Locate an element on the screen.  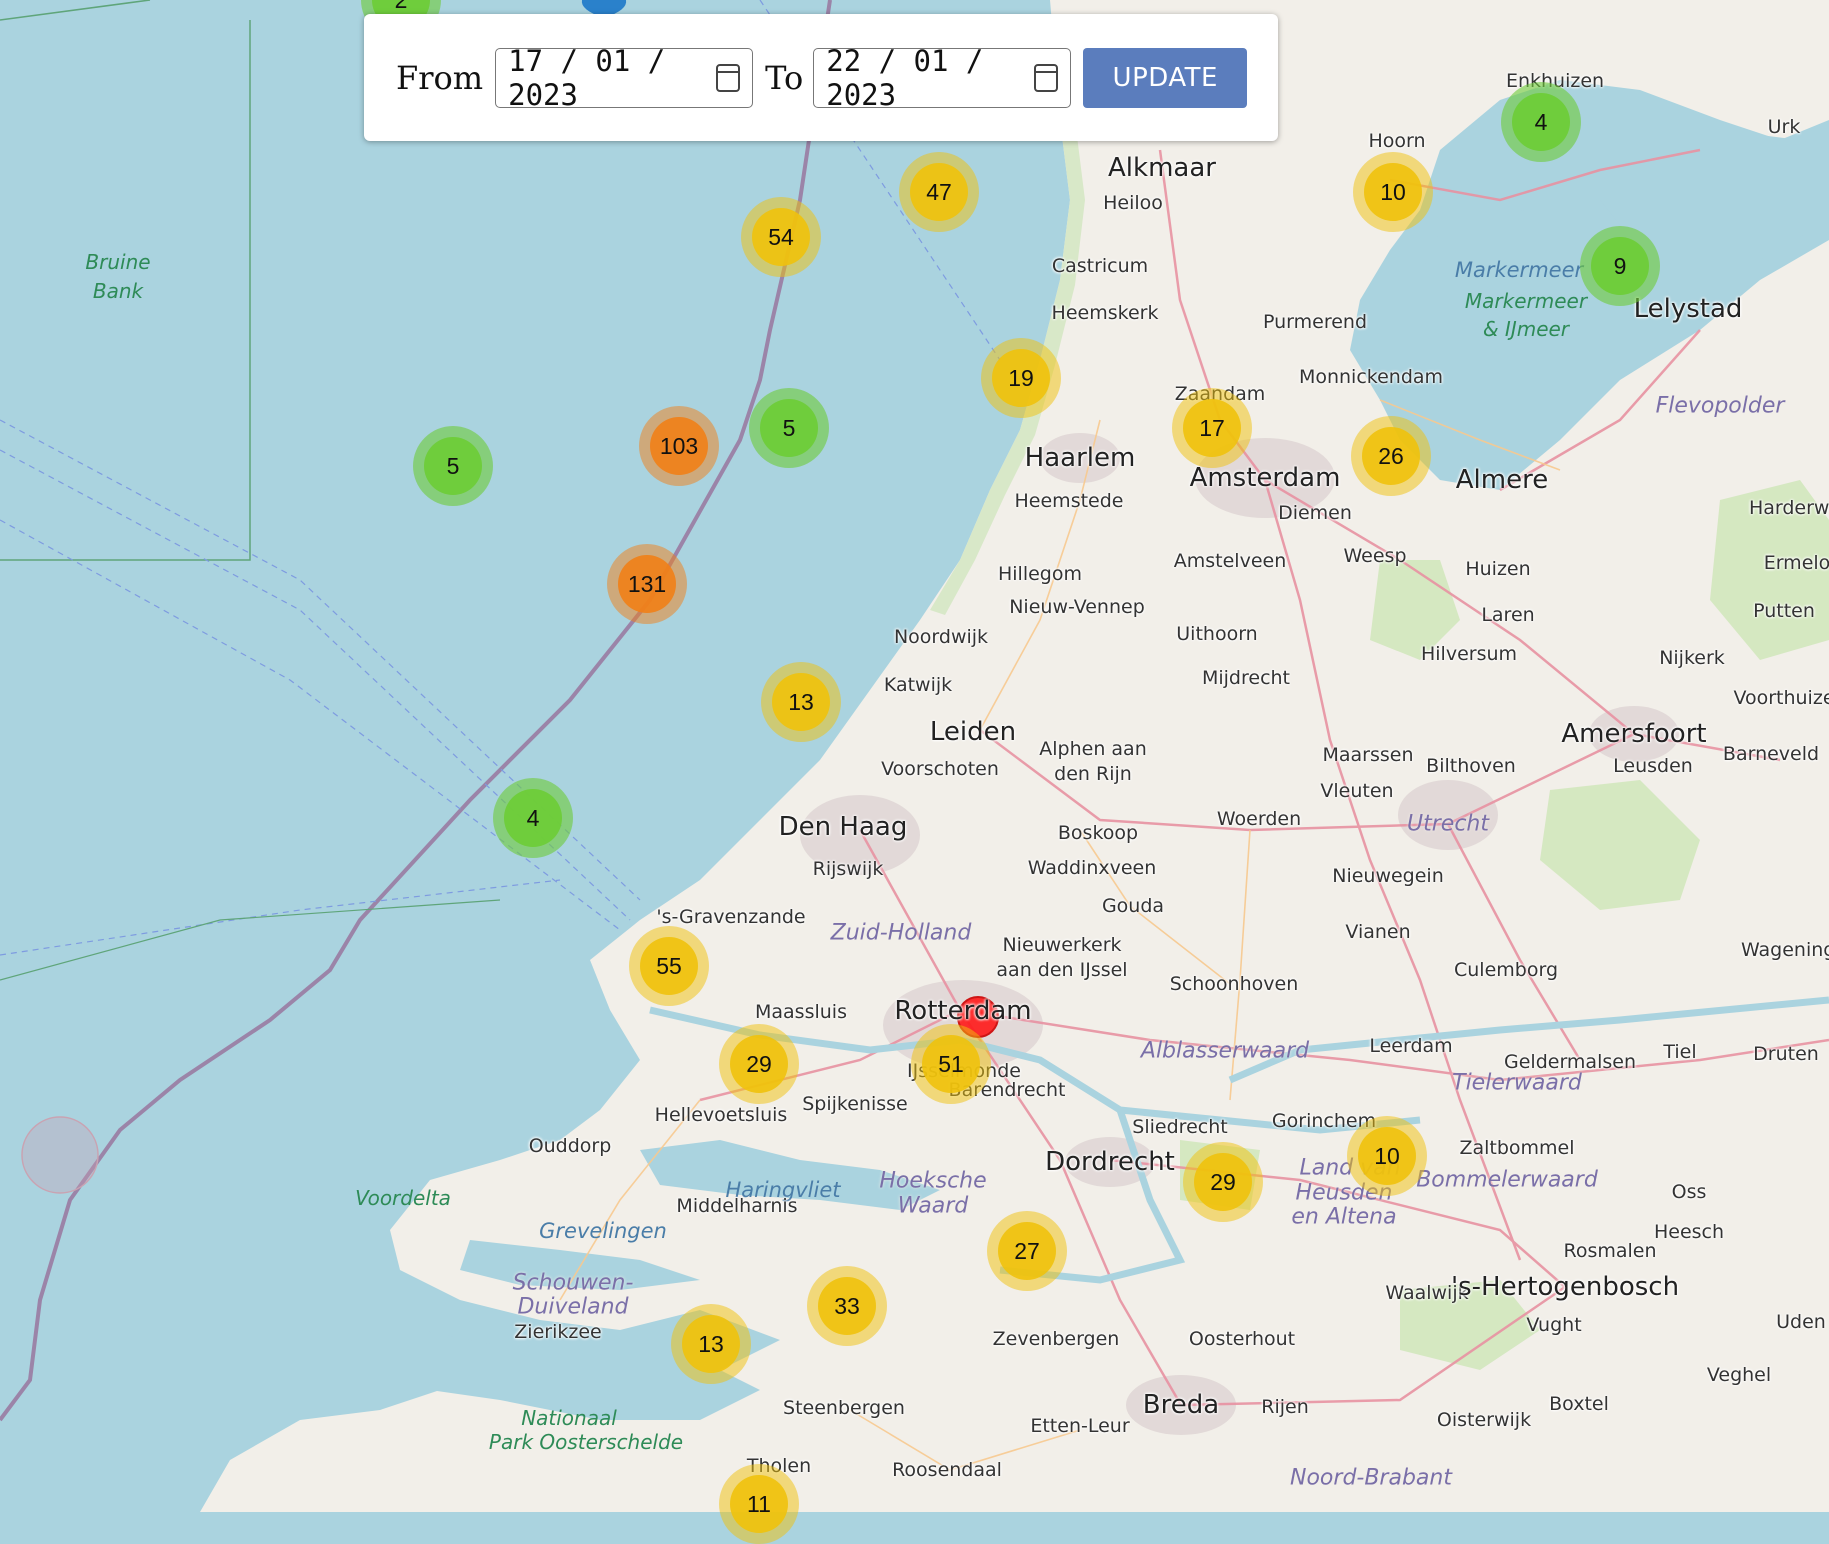
to-date-input: 22 / 01 / 2023 is located at coordinates (942, 78).